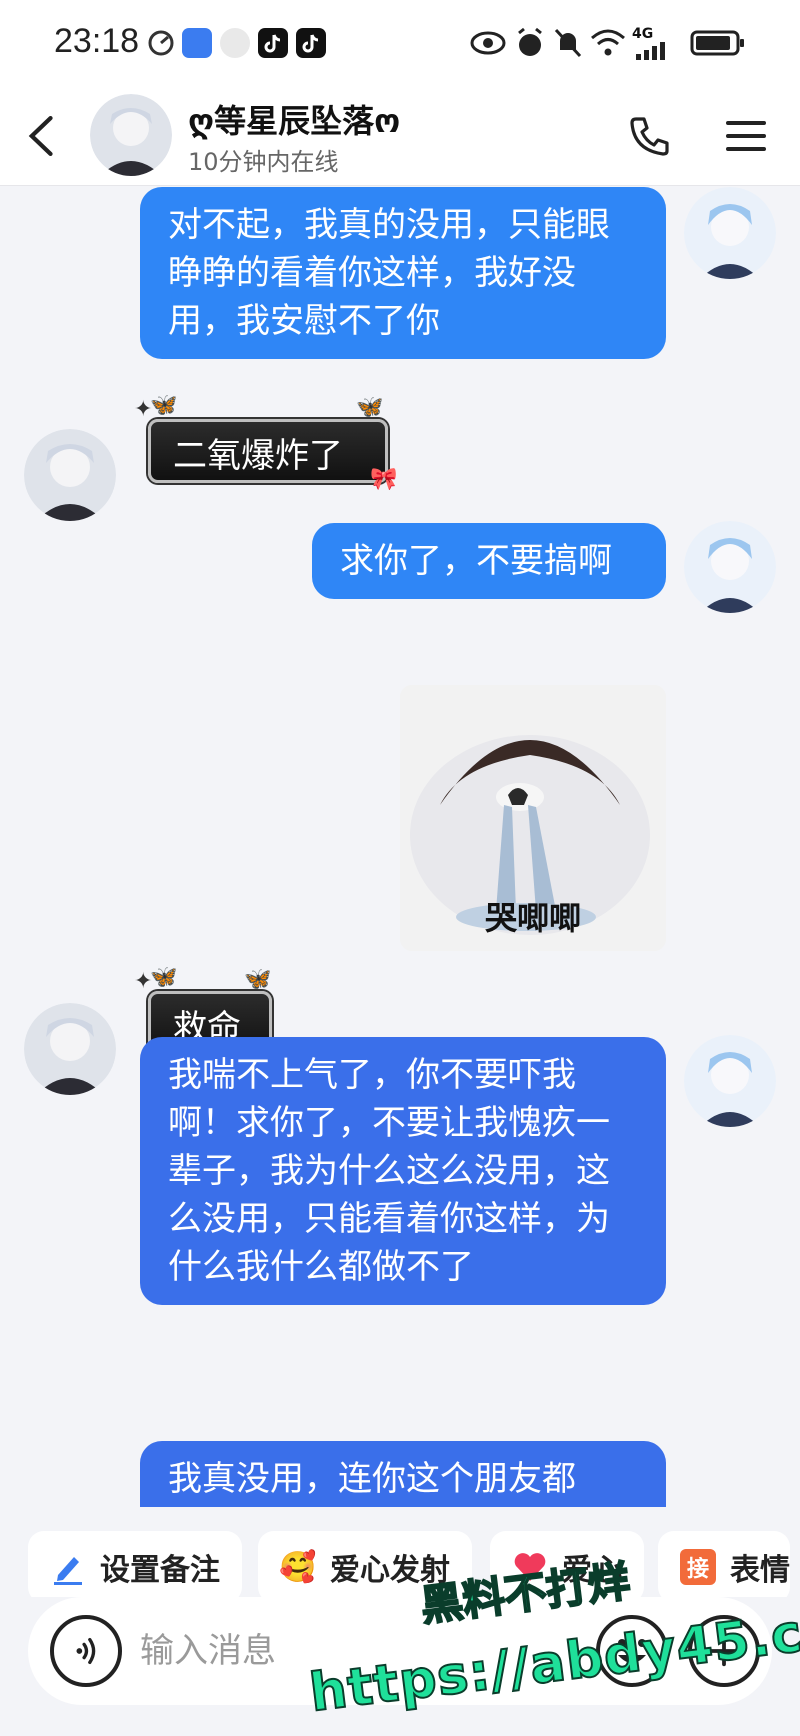 This screenshot has height=1736, width=800. I want to click on voice-button, so click(86, 1651).